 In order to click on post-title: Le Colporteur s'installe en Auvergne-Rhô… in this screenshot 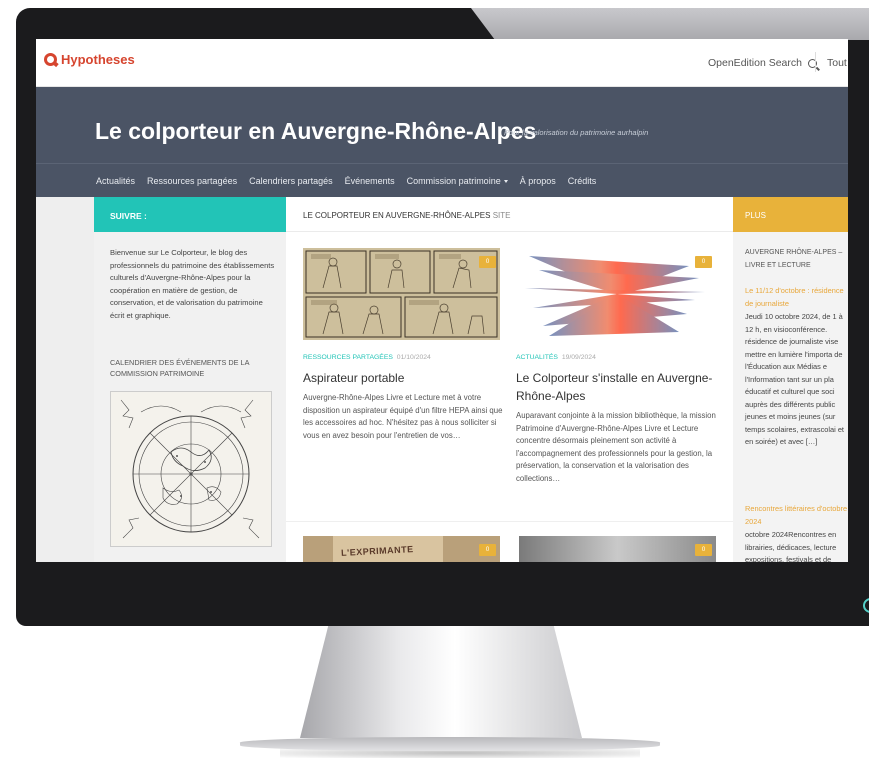, I will do `click(616, 387)`.